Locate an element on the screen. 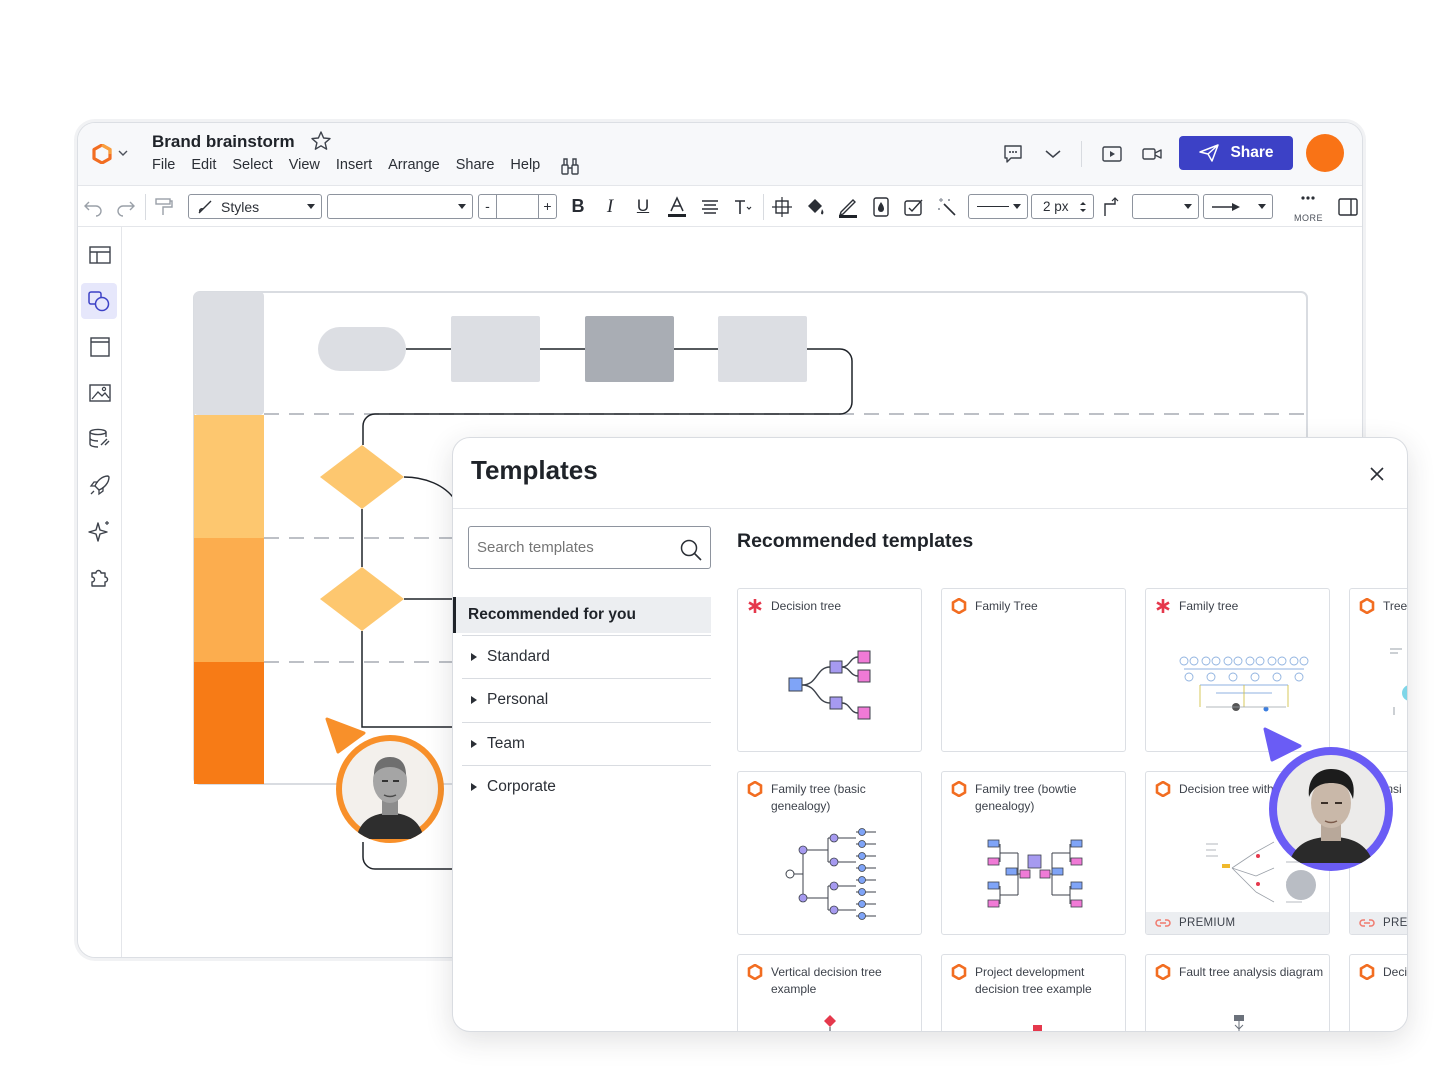 The image size is (1440, 1080). search-templates-input is located at coordinates (589, 547).